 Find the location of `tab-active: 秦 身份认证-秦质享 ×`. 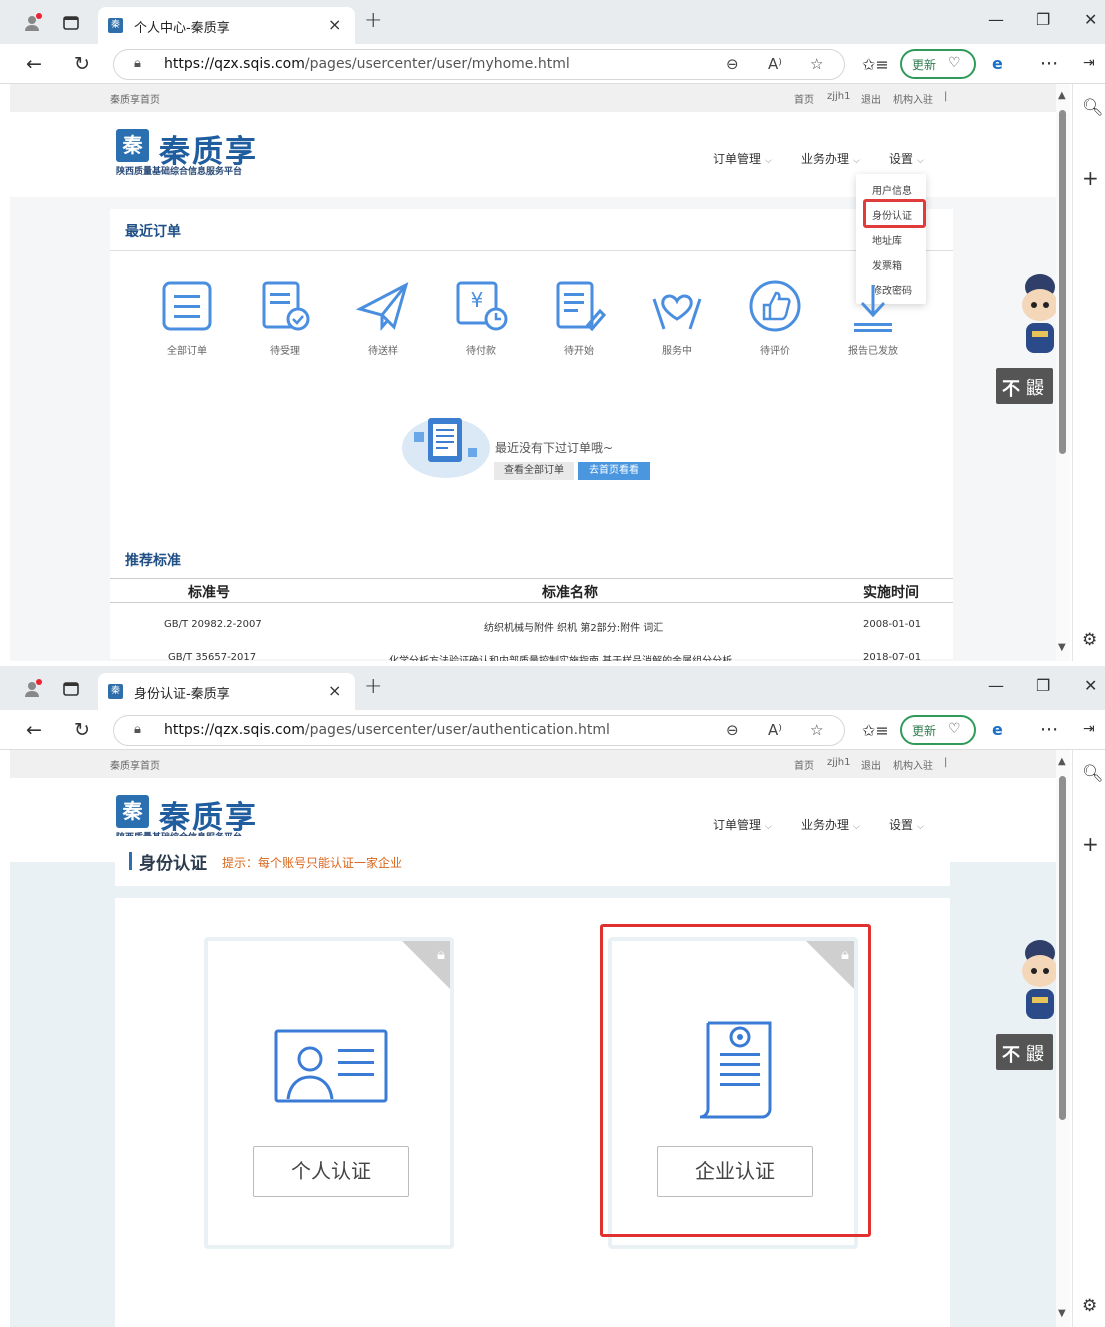

tab-active: 秦 身份认证-秦质享 × is located at coordinates (226, 691).